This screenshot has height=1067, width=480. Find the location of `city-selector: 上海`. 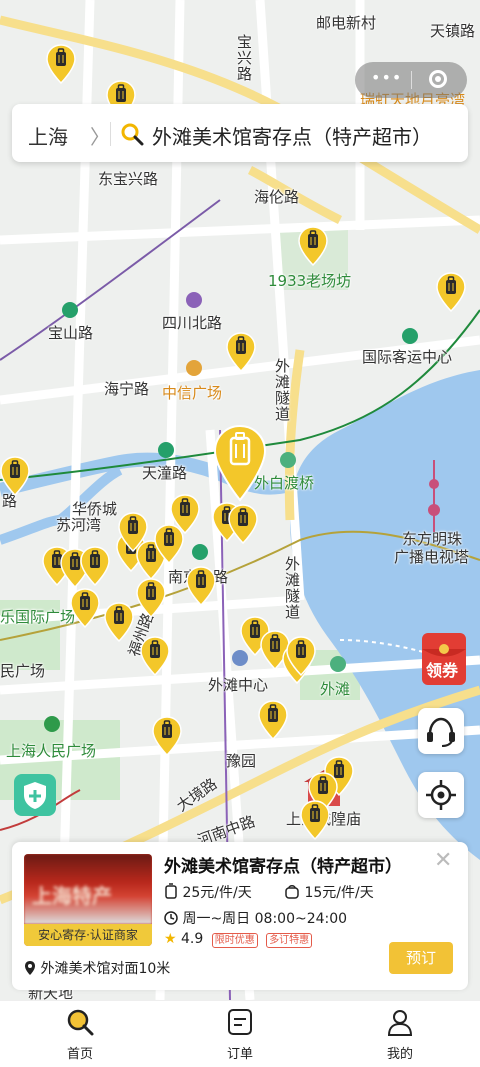

city-selector: 上海 is located at coordinates (48, 135).